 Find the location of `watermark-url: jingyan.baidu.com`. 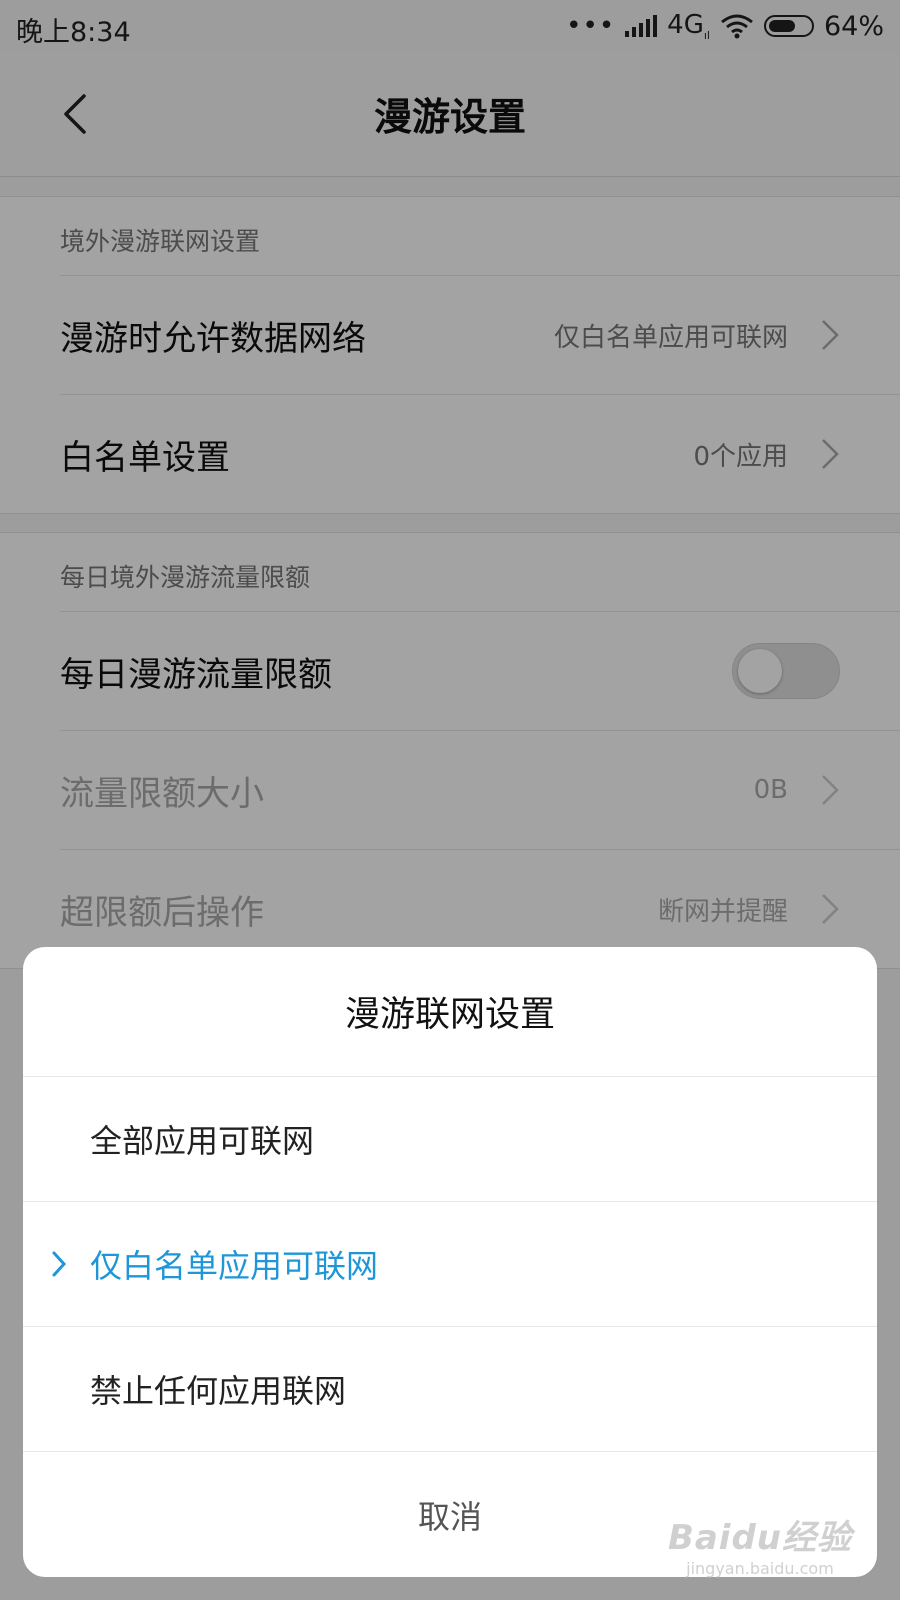

watermark-url: jingyan.baidu.com is located at coordinates (760, 1568).